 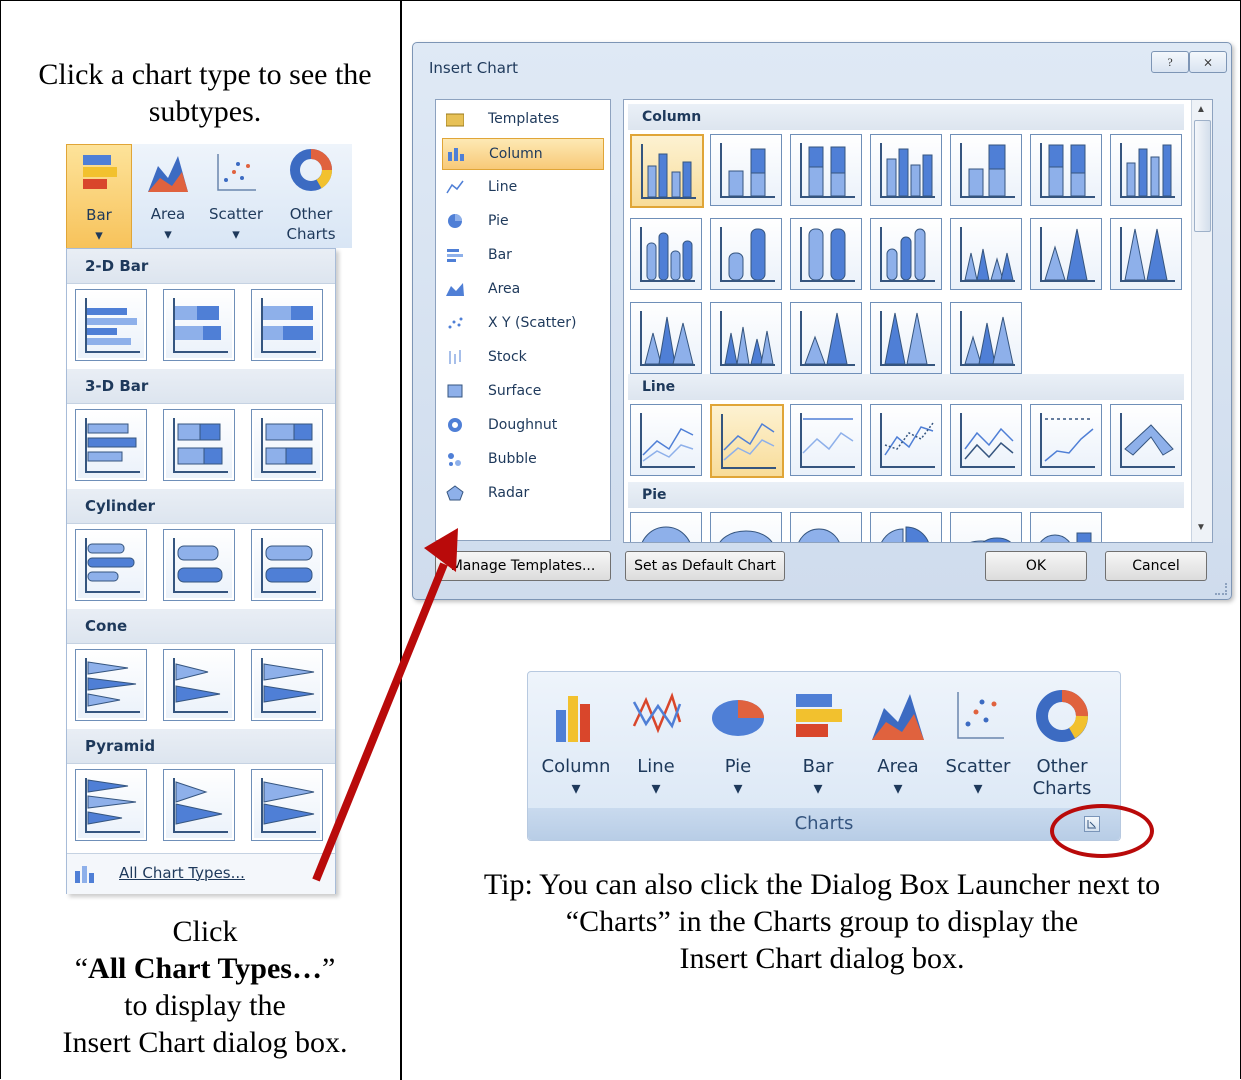 I want to click on section-2d-bar: 2-D Bar, so click(x=201, y=266).